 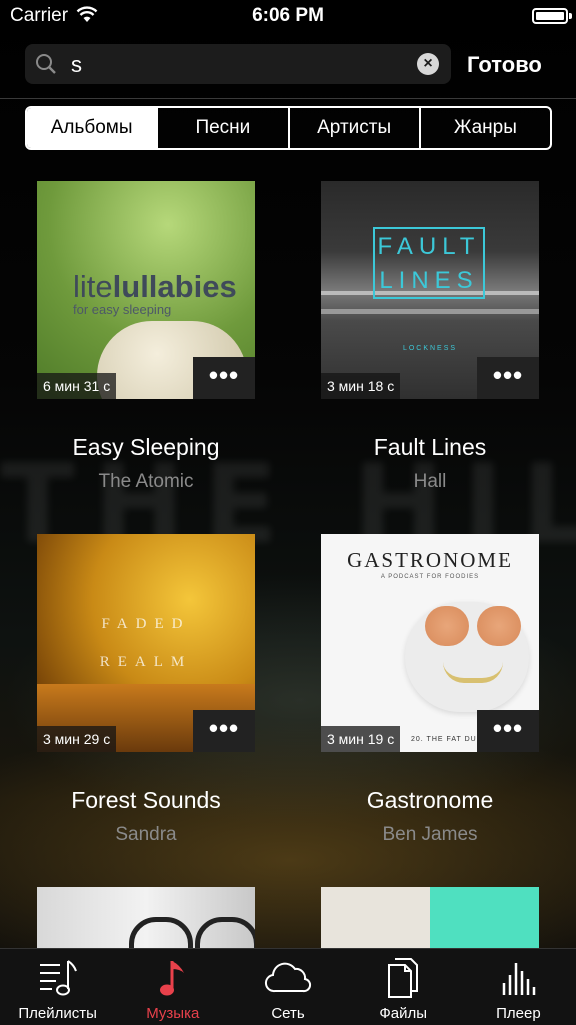 I want to click on segment-genres: Жанры, so click(x=484, y=128).